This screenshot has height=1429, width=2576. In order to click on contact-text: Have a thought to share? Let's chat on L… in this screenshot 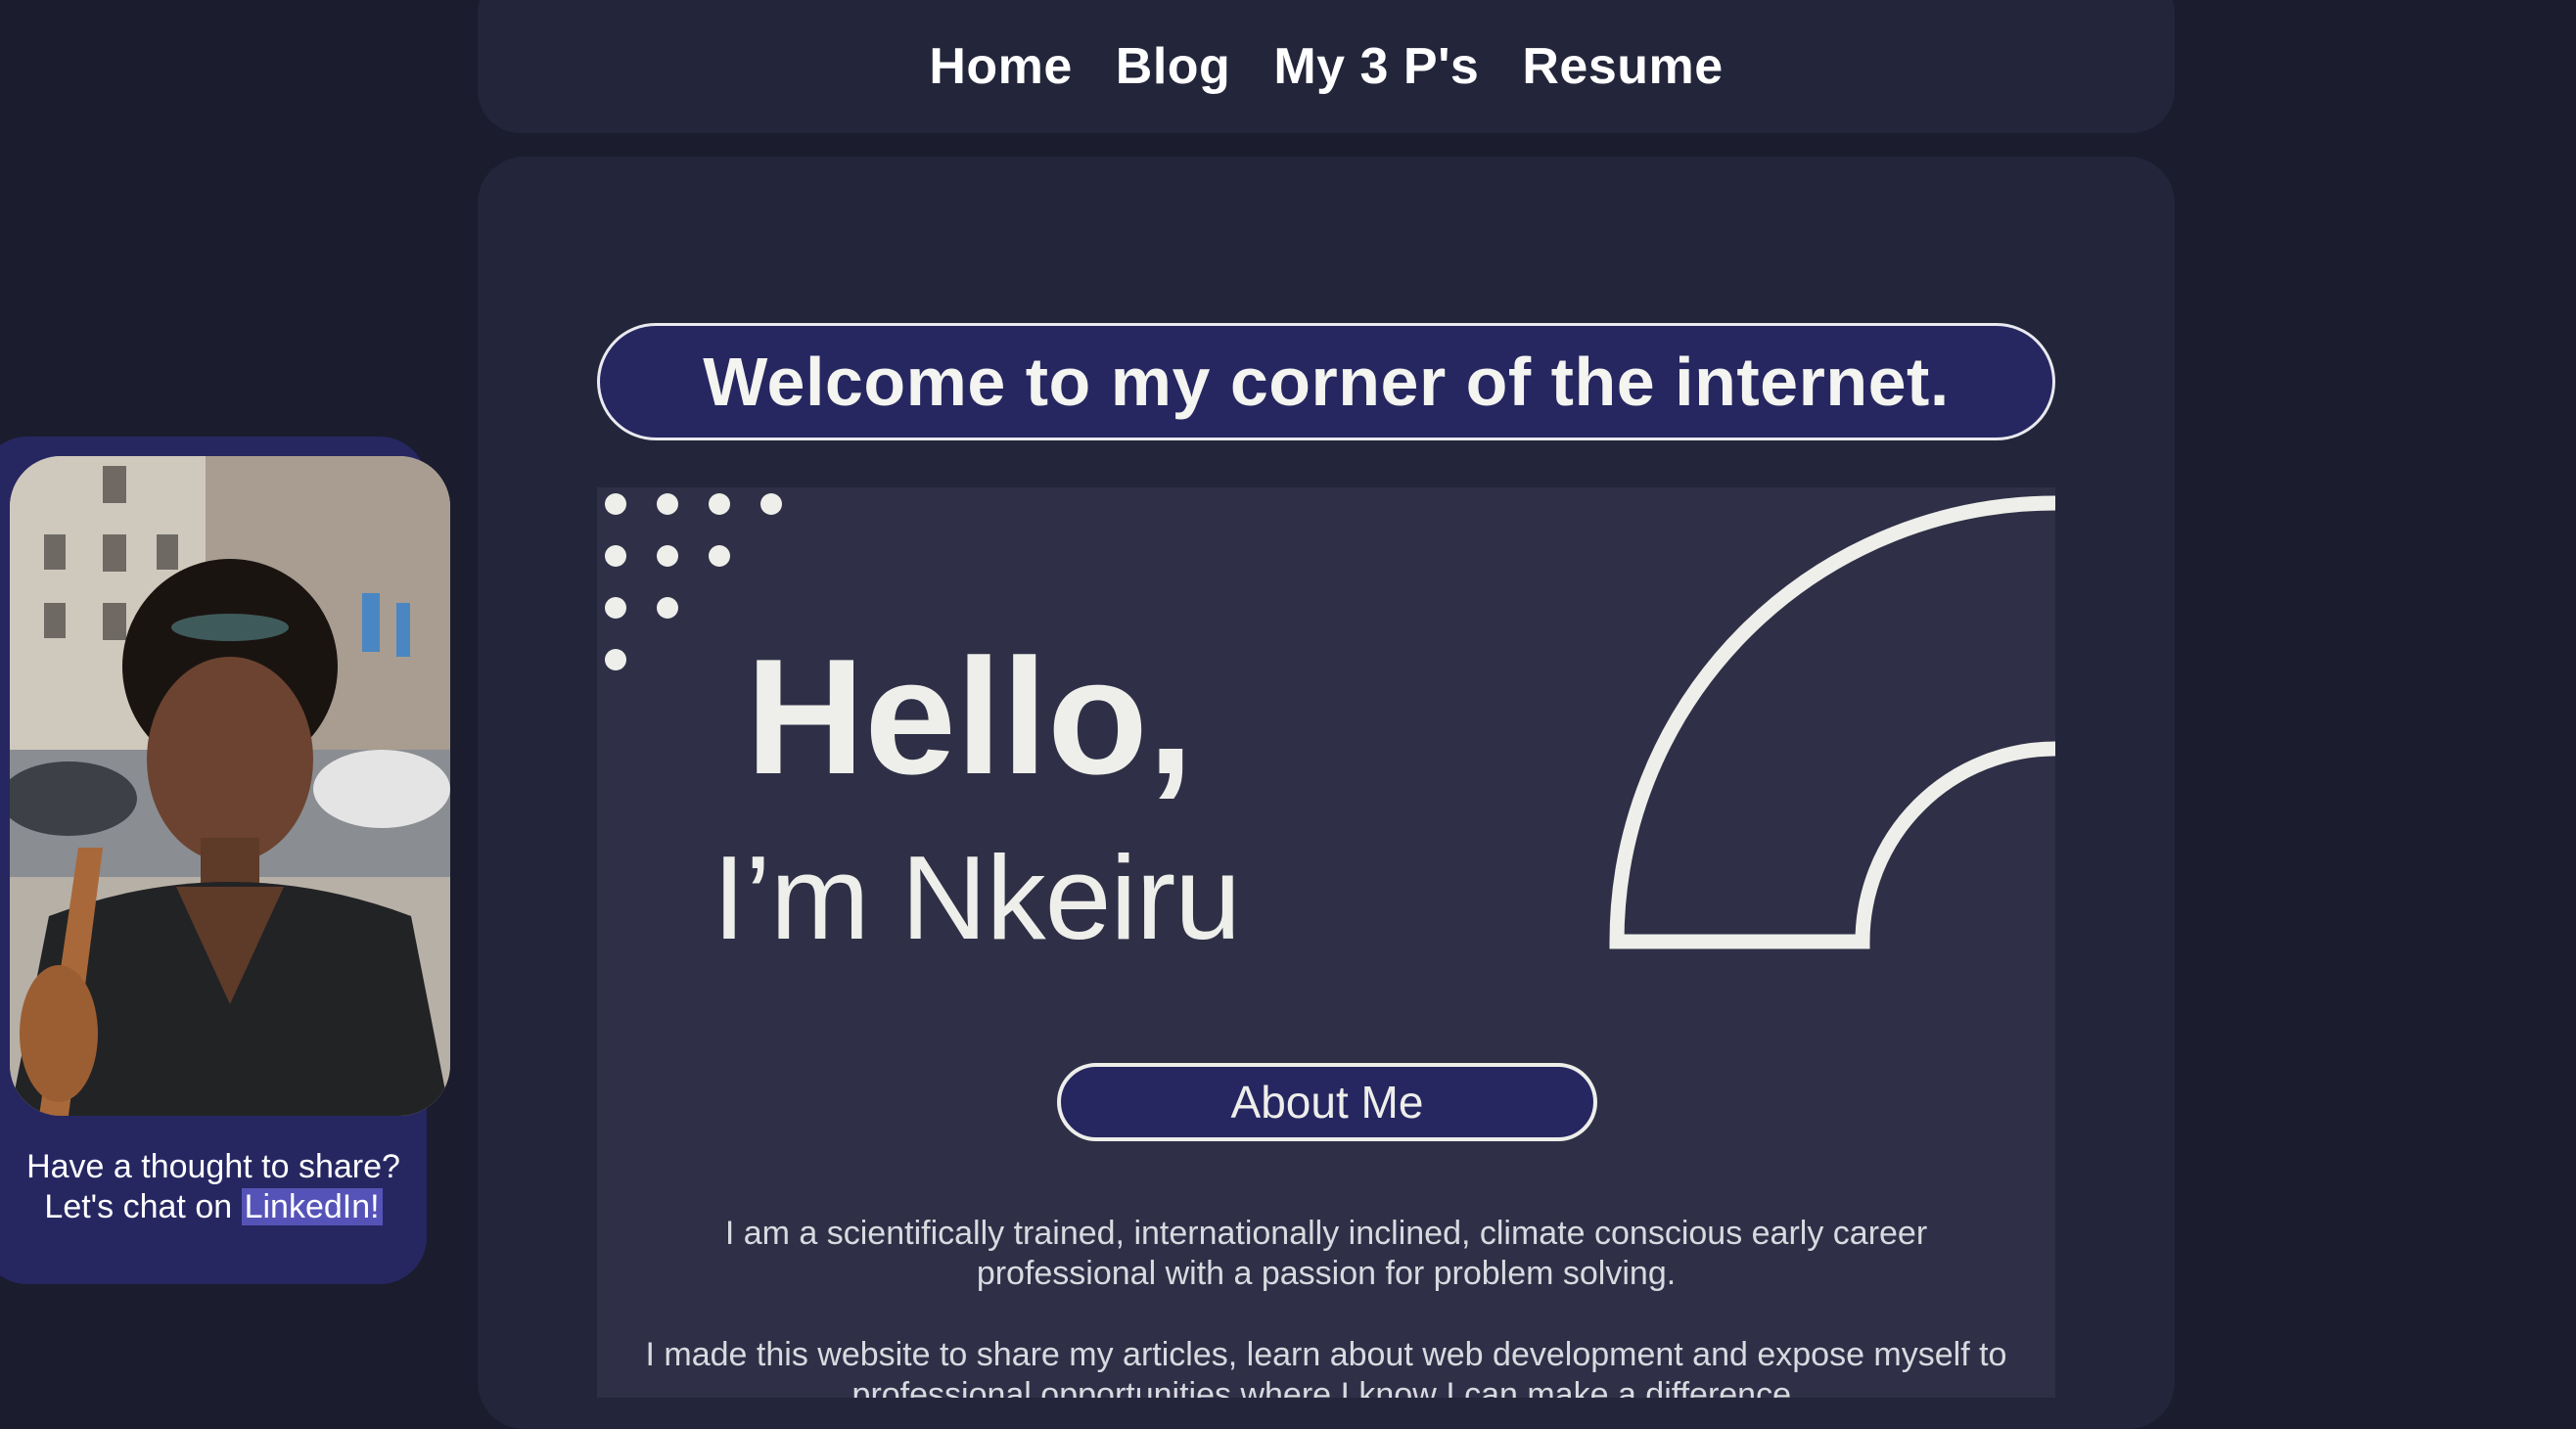, I will do `click(214, 1187)`.